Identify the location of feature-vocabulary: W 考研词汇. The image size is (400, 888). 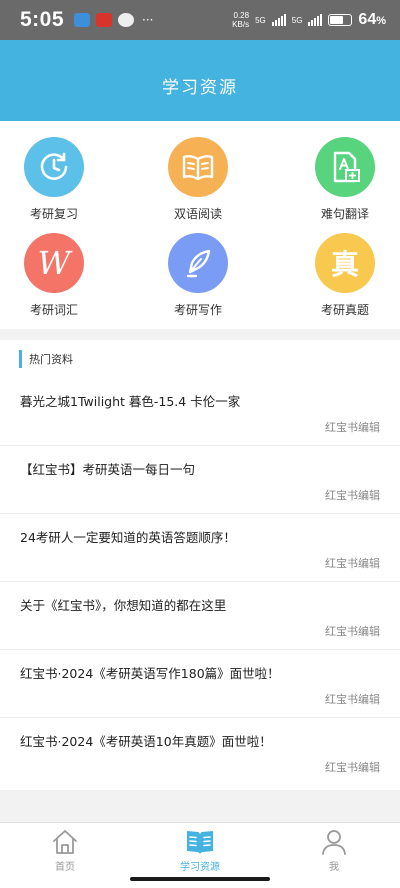
(57, 275).